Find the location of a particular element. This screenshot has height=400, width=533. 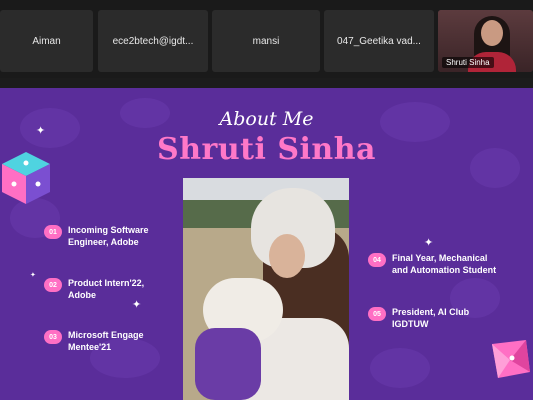

active-video-tile: Shruti Sinha is located at coordinates (485, 41).